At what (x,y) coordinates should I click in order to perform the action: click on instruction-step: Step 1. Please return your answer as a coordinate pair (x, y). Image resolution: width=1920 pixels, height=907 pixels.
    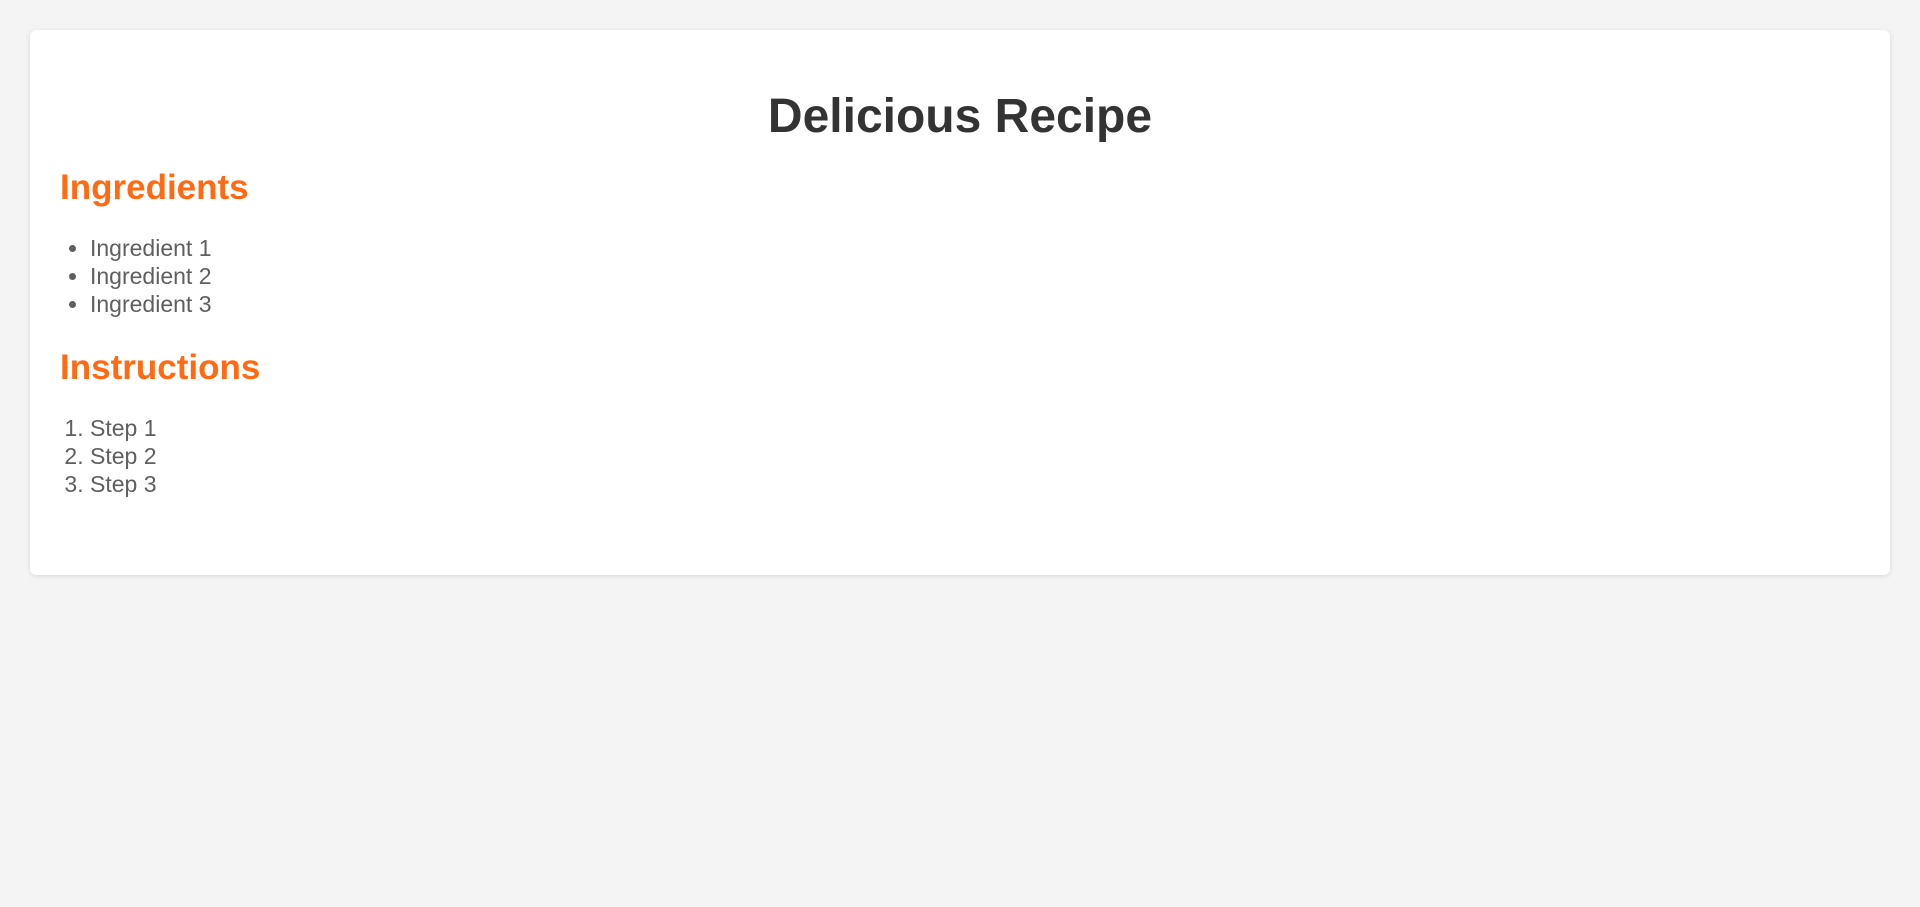
    Looking at the image, I should click on (975, 428).